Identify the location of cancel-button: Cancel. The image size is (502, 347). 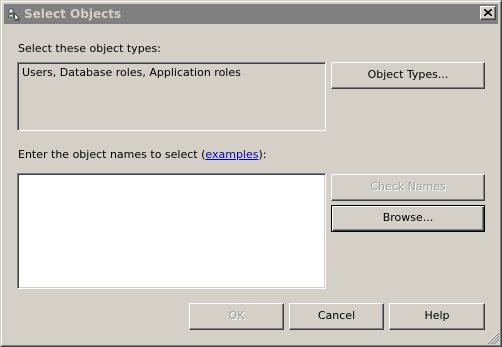
(336, 316).